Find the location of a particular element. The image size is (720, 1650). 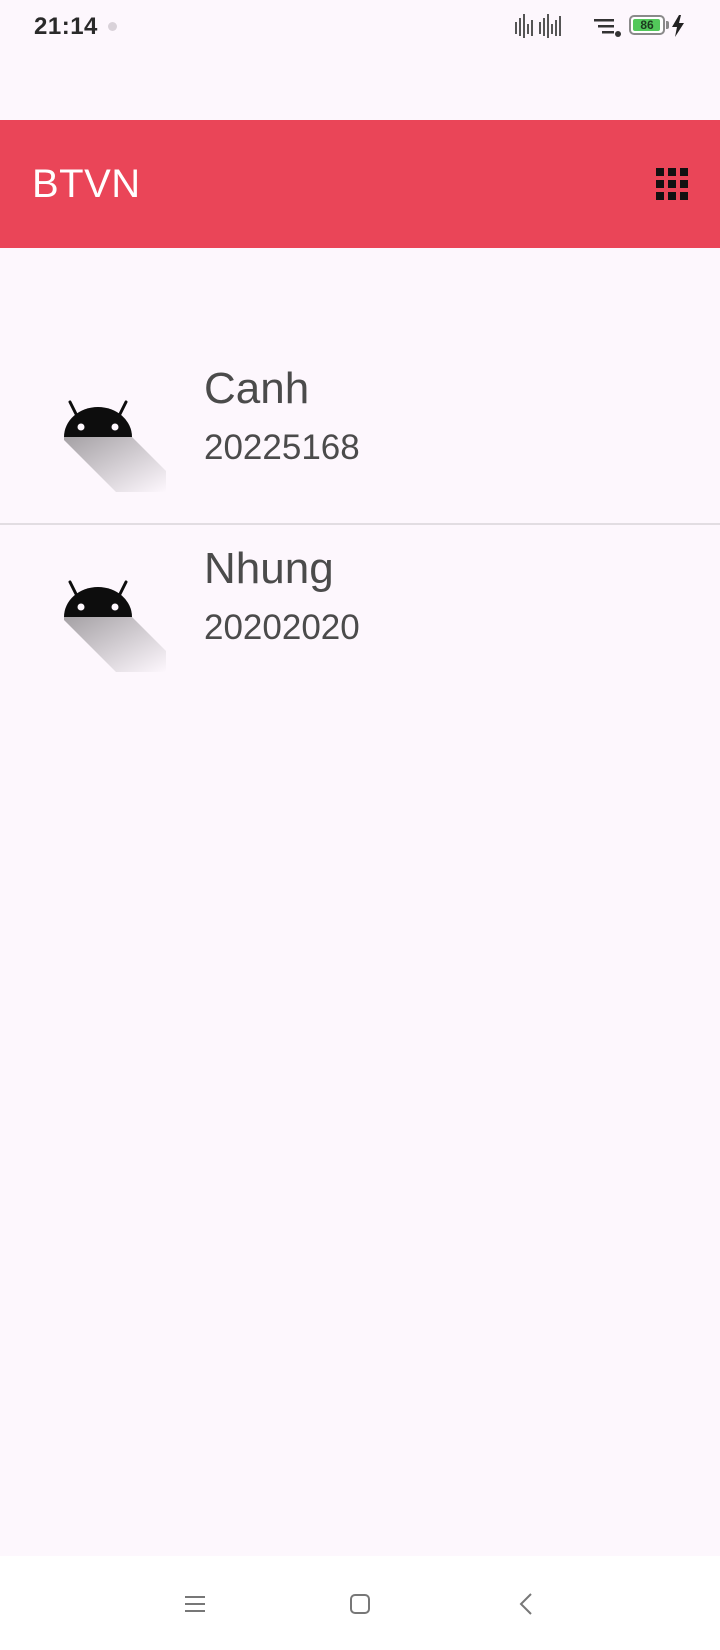

back-button is located at coordinates (526, 1604).